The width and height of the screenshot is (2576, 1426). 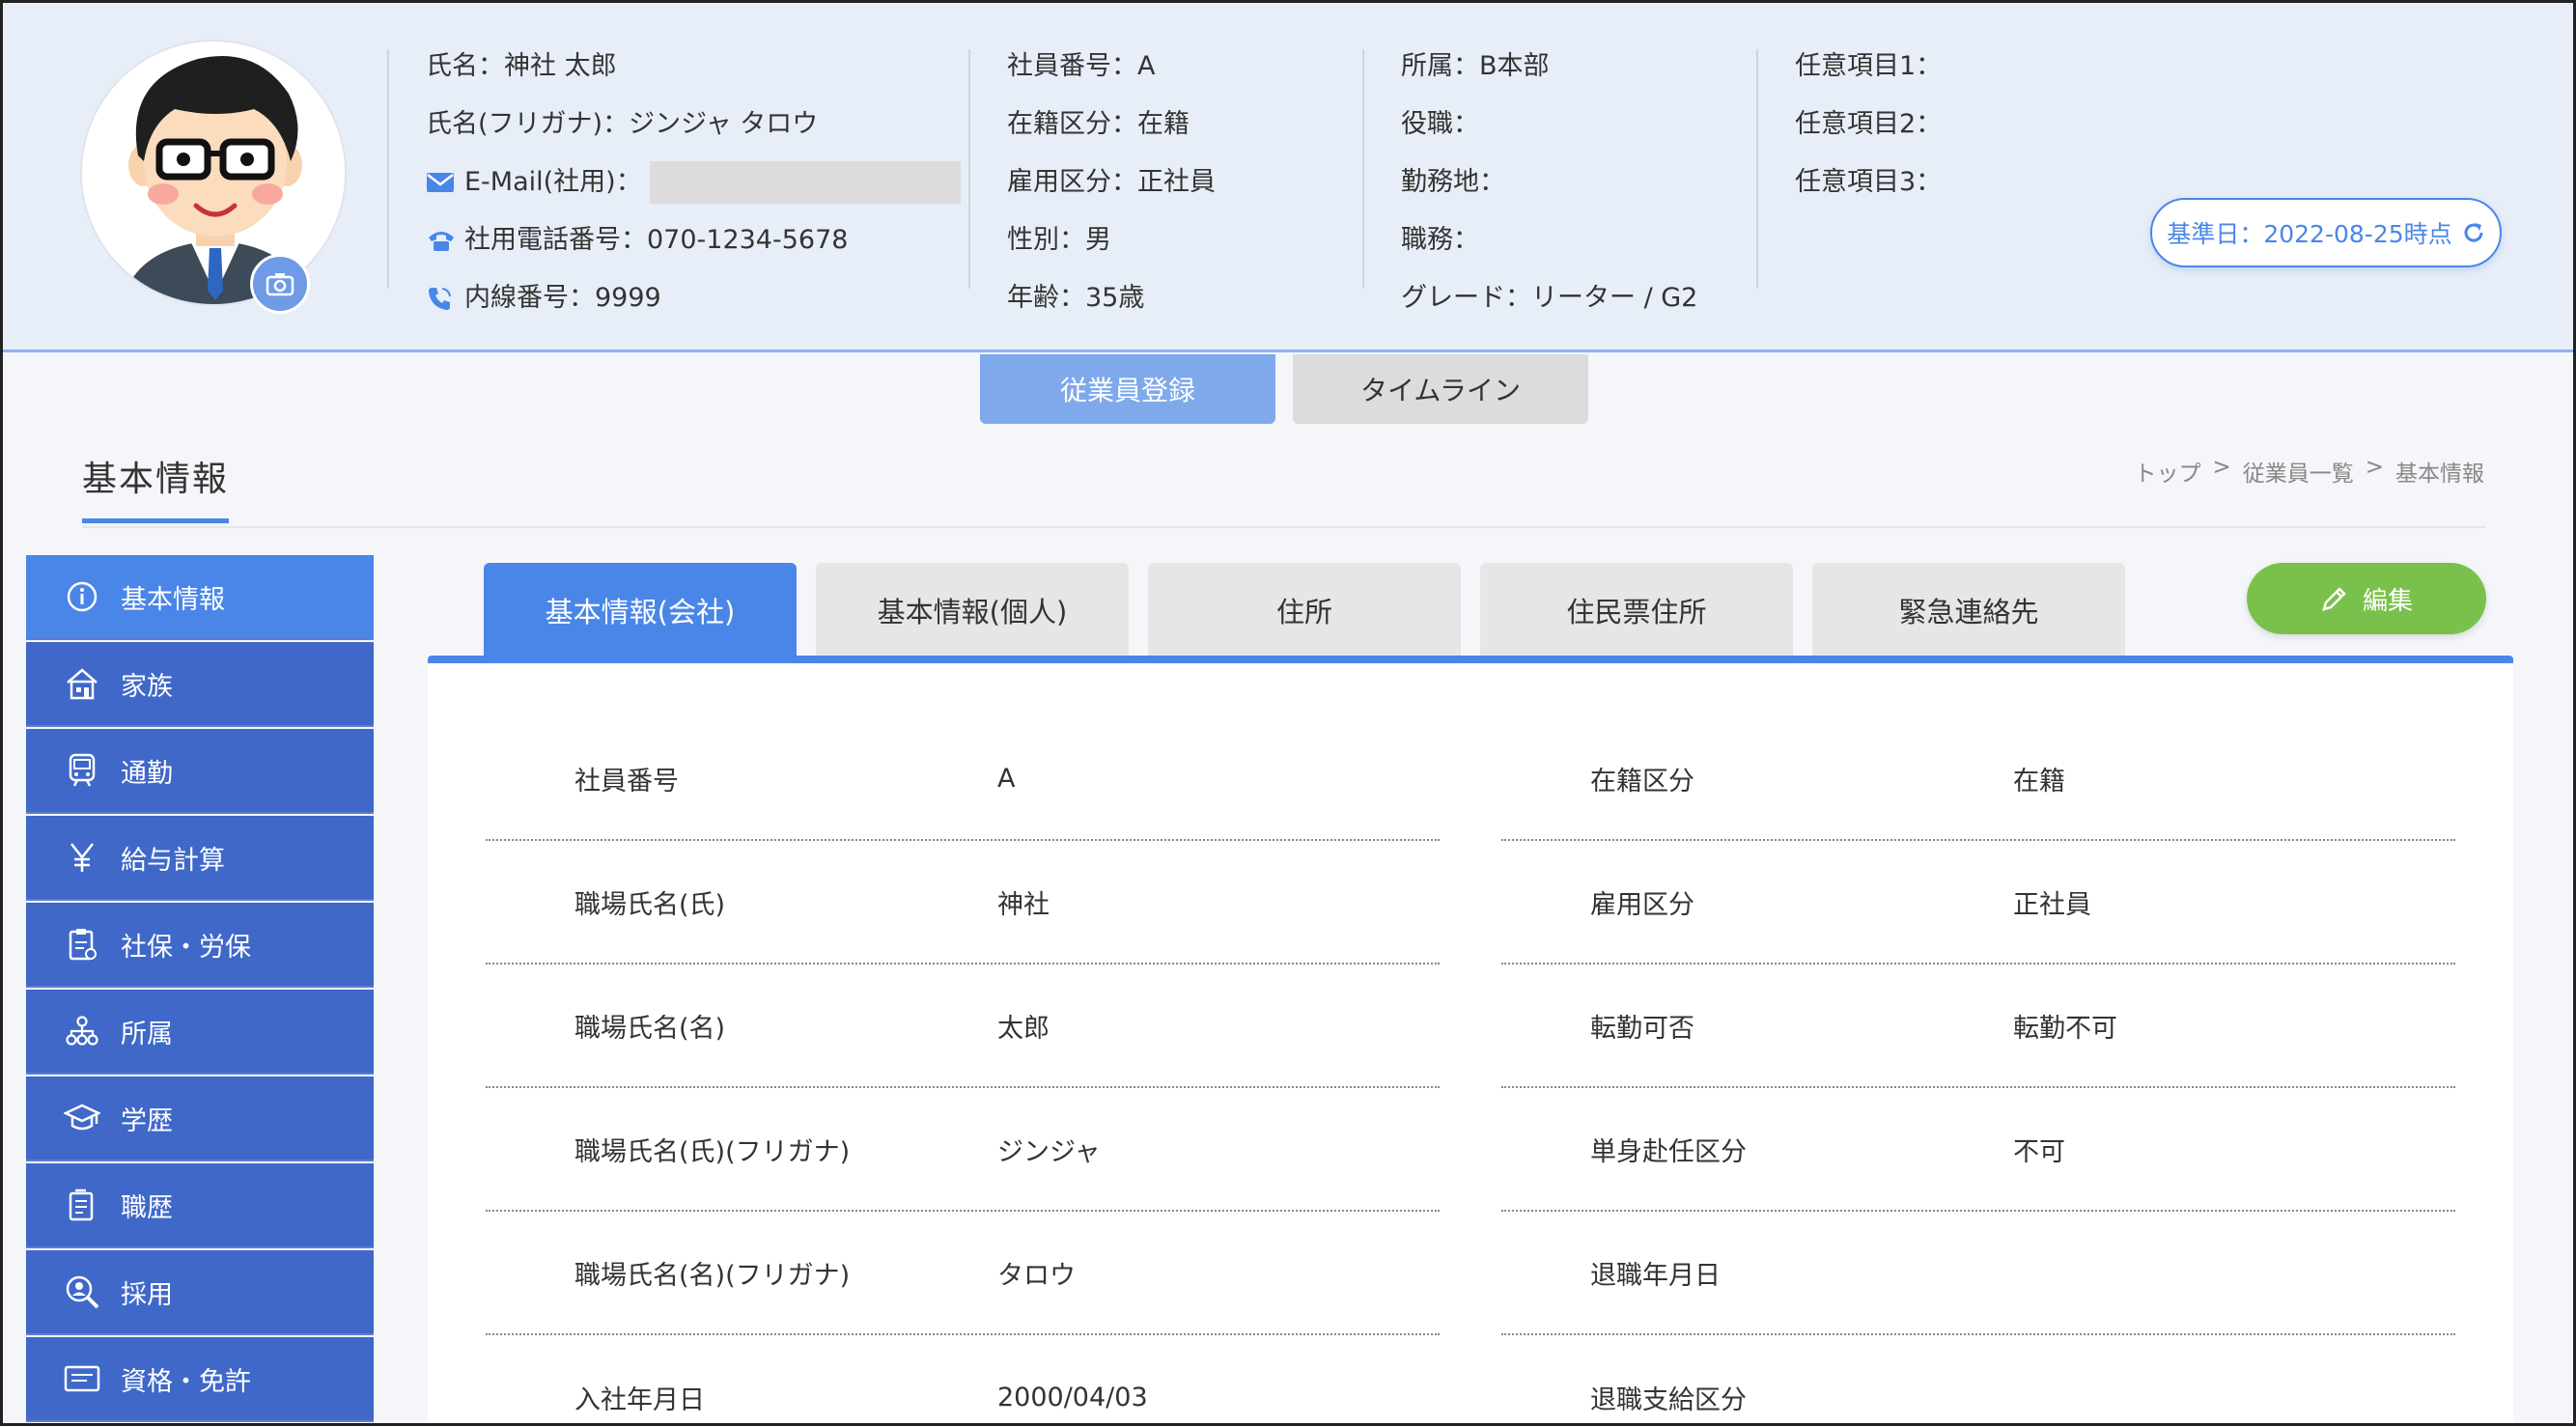 What do you see at coordinates (641, 610) in the screenshot?
I see `tab-basic-info-company: 基本情報(会社)` at bounding box center [641, 610].